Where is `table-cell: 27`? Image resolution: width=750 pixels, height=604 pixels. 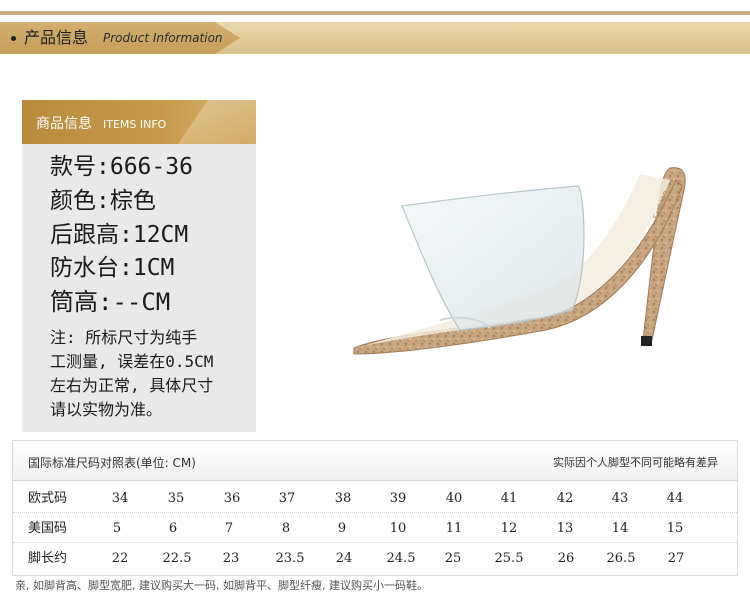
table-cell: 27 is located at coordinates (676, 558).